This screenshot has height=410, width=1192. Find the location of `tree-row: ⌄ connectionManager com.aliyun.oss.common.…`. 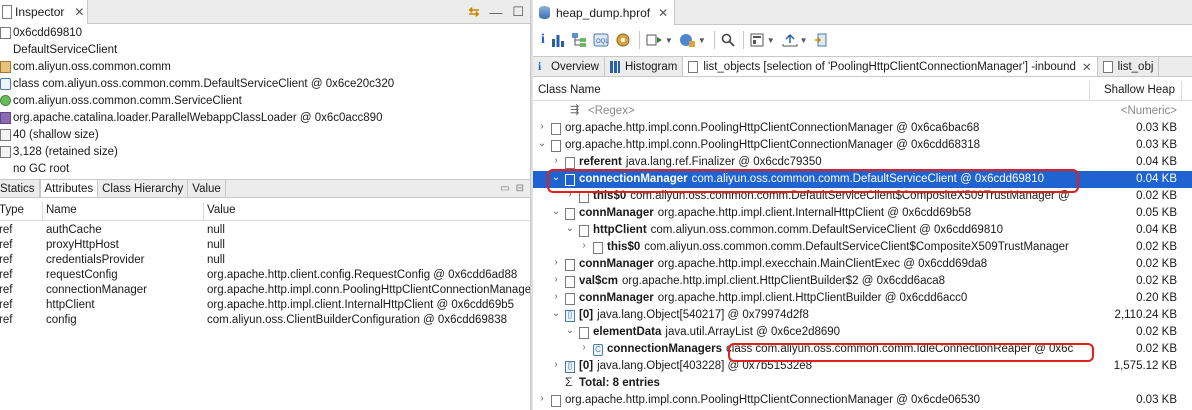

tree-row: ⌄ connectionManager com.aliyun.oss.common.… is located at coordinates (862, 179).